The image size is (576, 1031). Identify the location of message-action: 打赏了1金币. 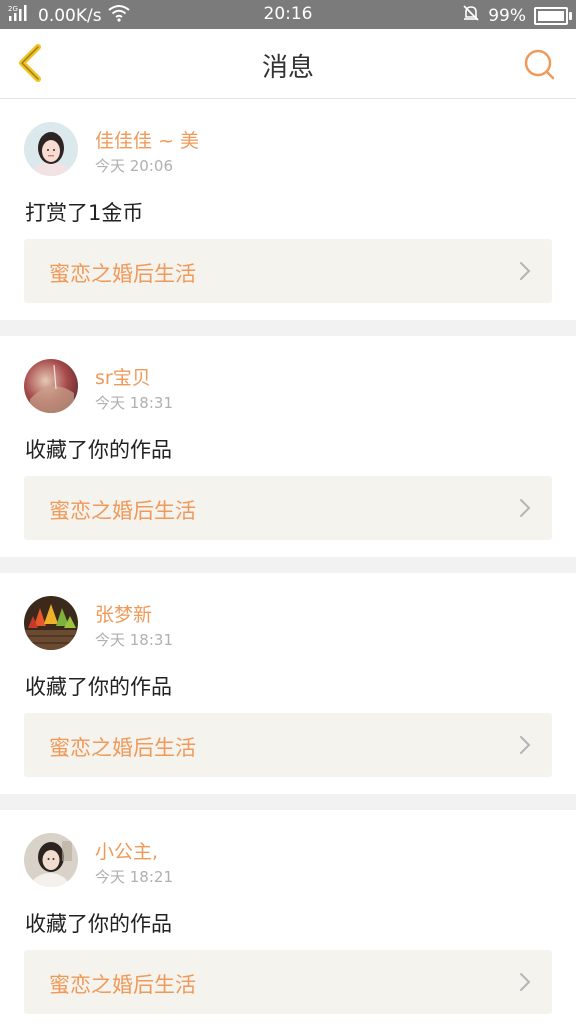
(84, 213).